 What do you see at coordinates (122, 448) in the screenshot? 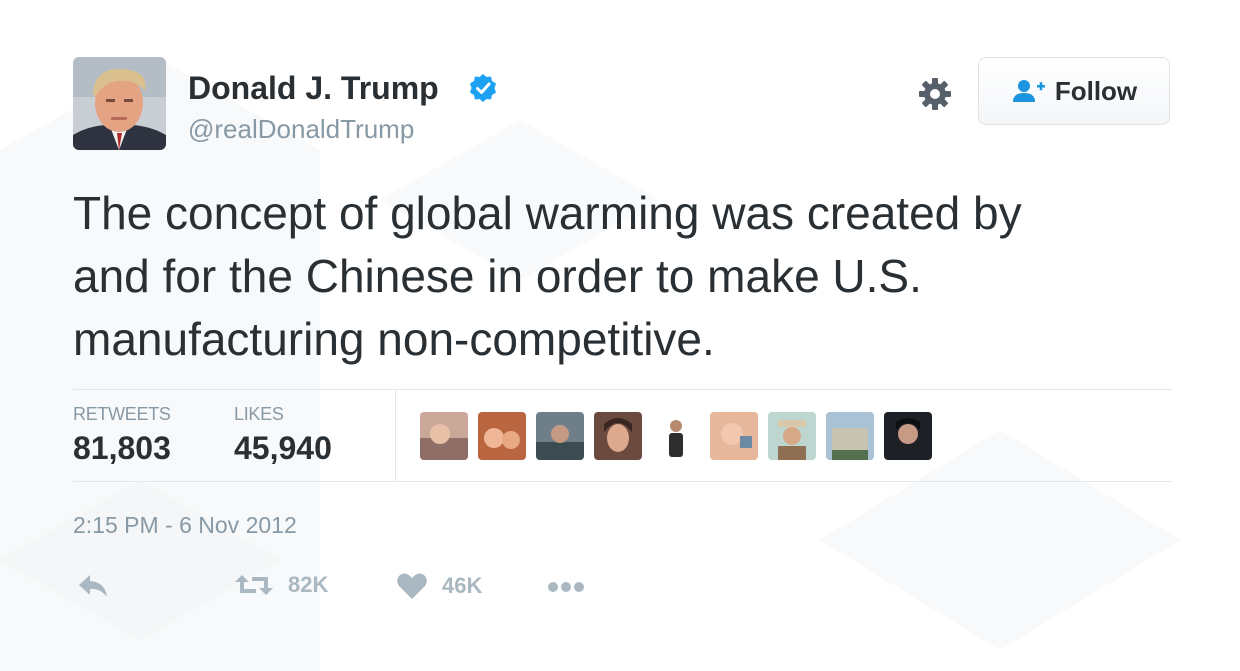
I see `retweets-count: 81,803` at bounding box center [122, 448].